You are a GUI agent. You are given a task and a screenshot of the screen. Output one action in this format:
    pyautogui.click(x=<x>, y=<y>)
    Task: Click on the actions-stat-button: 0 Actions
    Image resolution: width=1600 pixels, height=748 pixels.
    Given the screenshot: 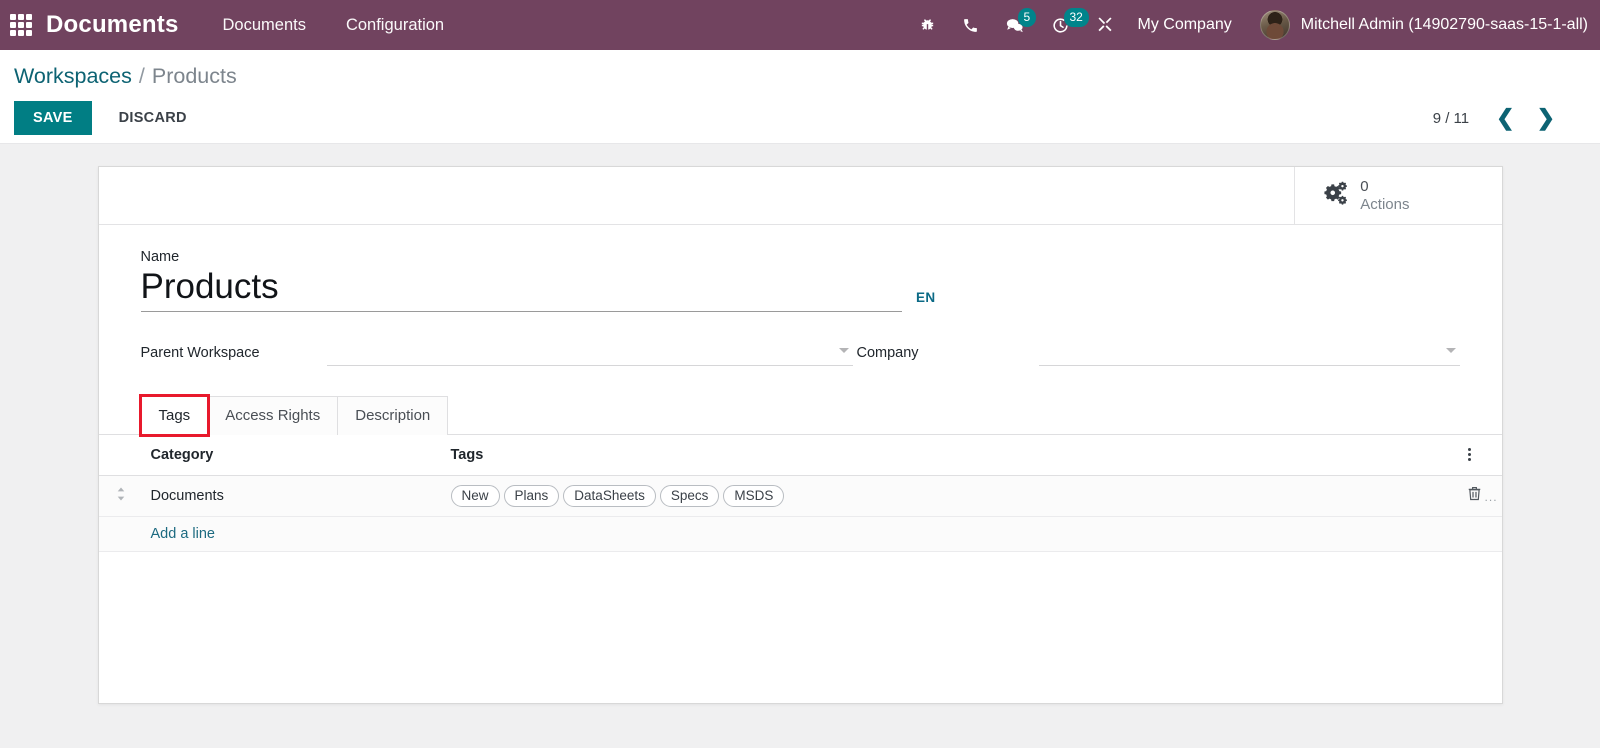 What is the action you would take?
    pyautogui.click(x=1397, y=195)
    